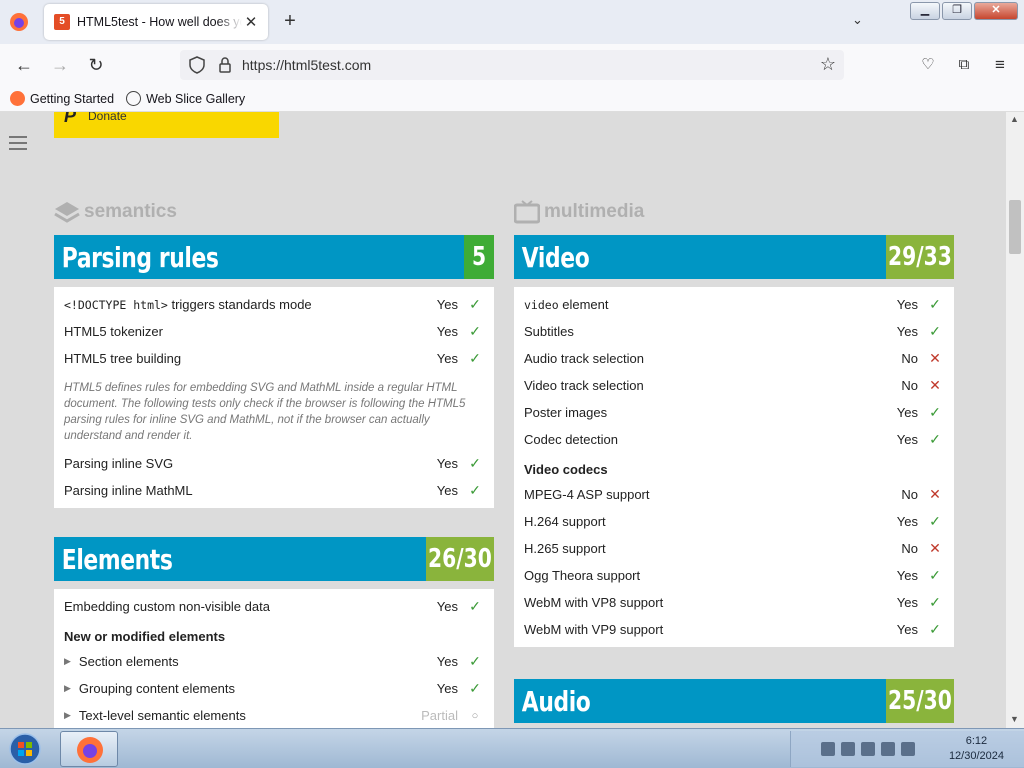  I want to click on html5-favicon-icon: 5, so click(62, 22).